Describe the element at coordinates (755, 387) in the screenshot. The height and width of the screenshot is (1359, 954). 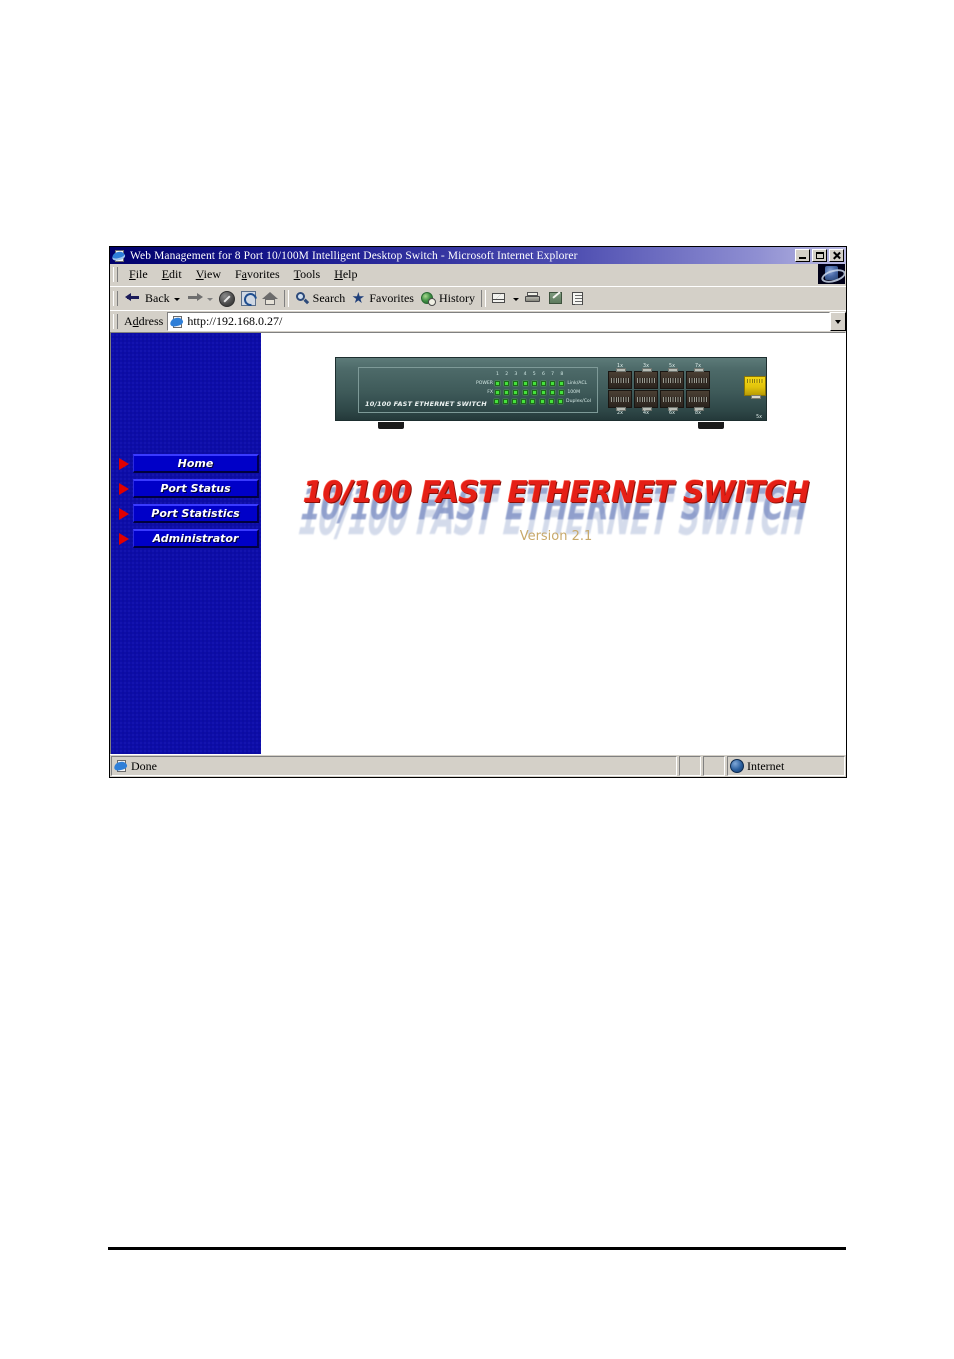
I see `uplink-port-icon` at that location.